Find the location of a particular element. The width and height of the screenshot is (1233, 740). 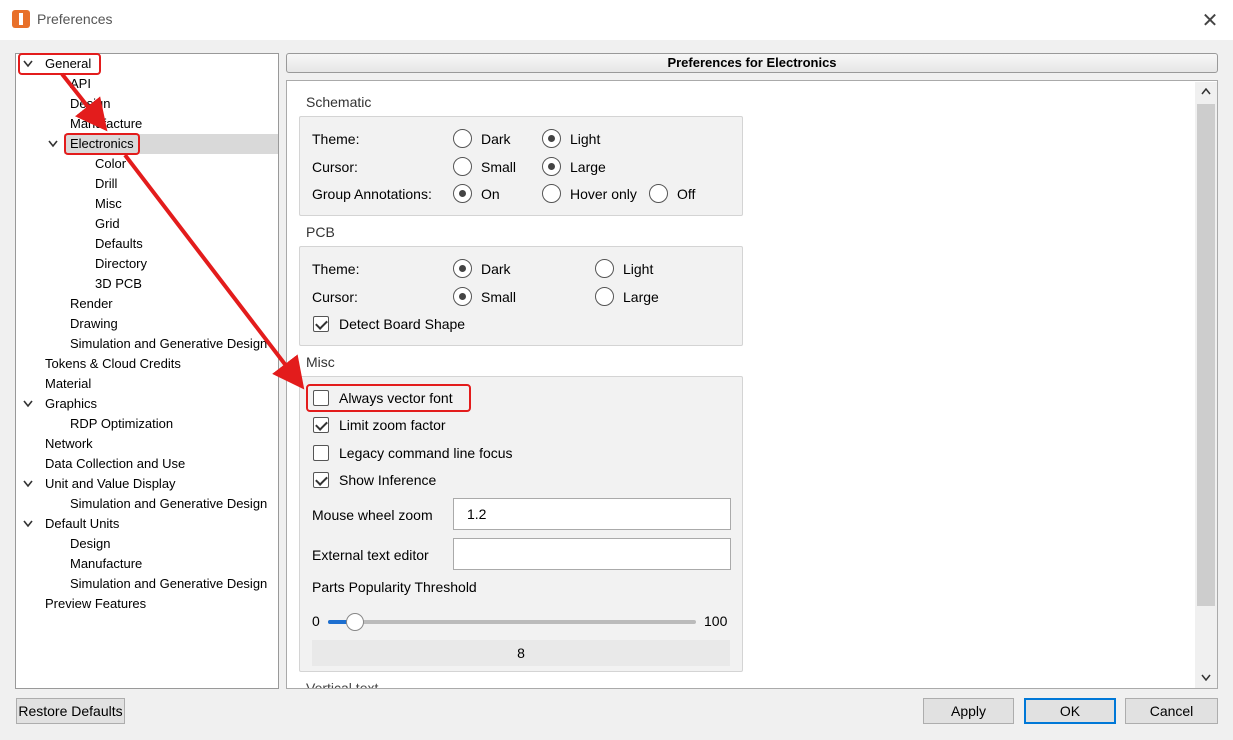

tree-item-misc: Misc is located at coordinates (108, 204).